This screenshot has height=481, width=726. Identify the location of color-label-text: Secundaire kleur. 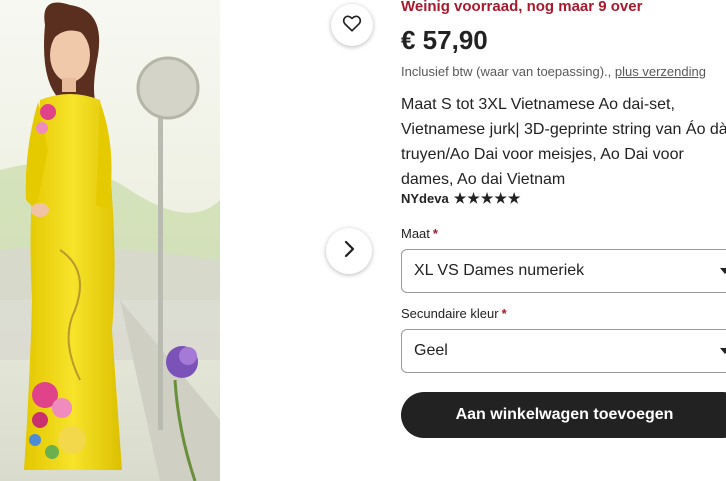
(450, 313).